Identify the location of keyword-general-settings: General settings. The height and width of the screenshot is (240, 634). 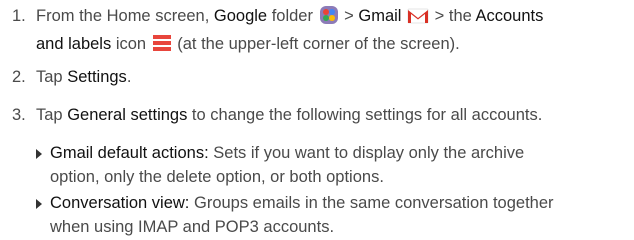
(127, 115).